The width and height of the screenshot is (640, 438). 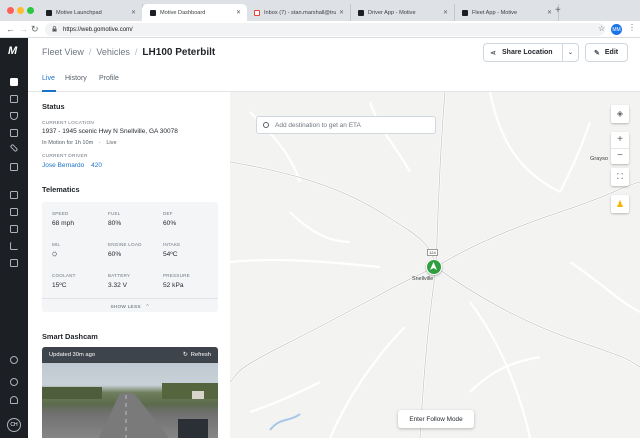 What do you see at coordinates (136, 250) in the screenshot?
I see `telematics-engine-load: ENGINE LOAD 60%` at bounding box center [136, 250].